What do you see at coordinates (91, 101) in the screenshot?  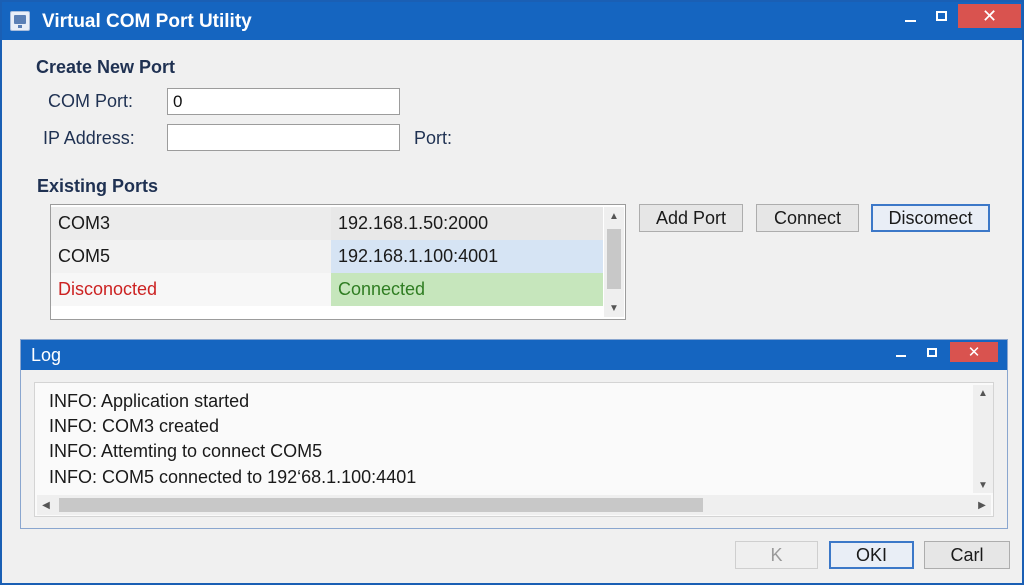 I see `com-port-label: COM Port:` at bounding box center [91, 101].